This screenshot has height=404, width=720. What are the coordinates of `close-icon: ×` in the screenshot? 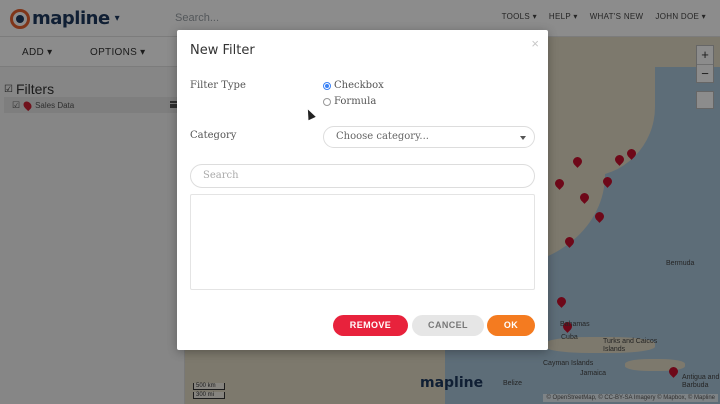 It's located at (535, 43).